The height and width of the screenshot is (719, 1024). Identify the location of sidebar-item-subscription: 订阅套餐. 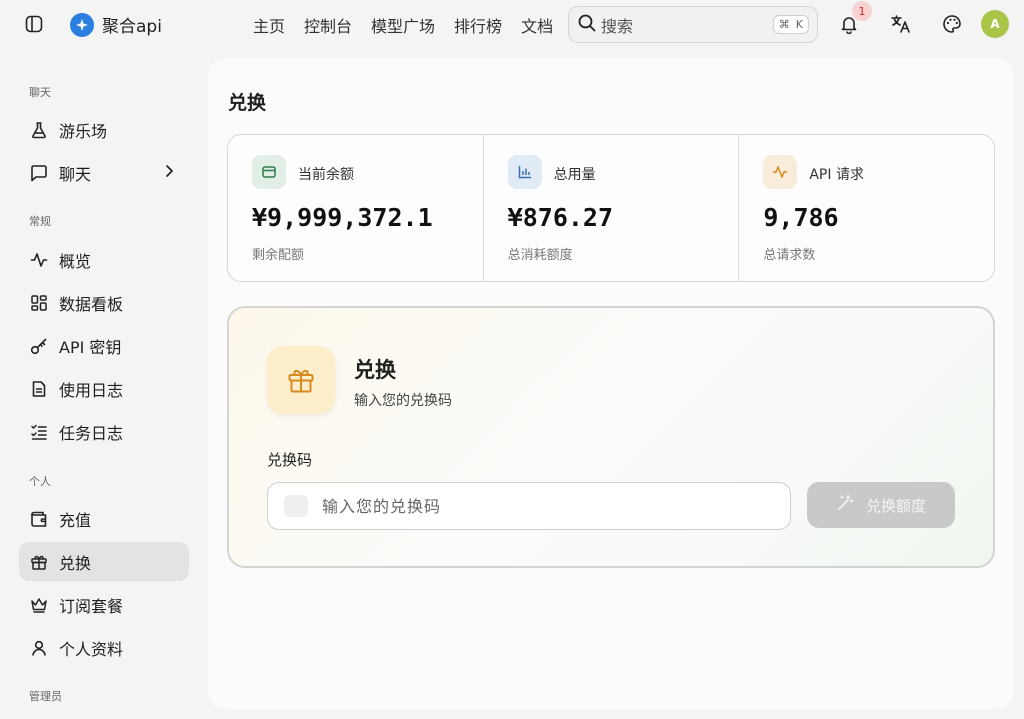
(104, 604).